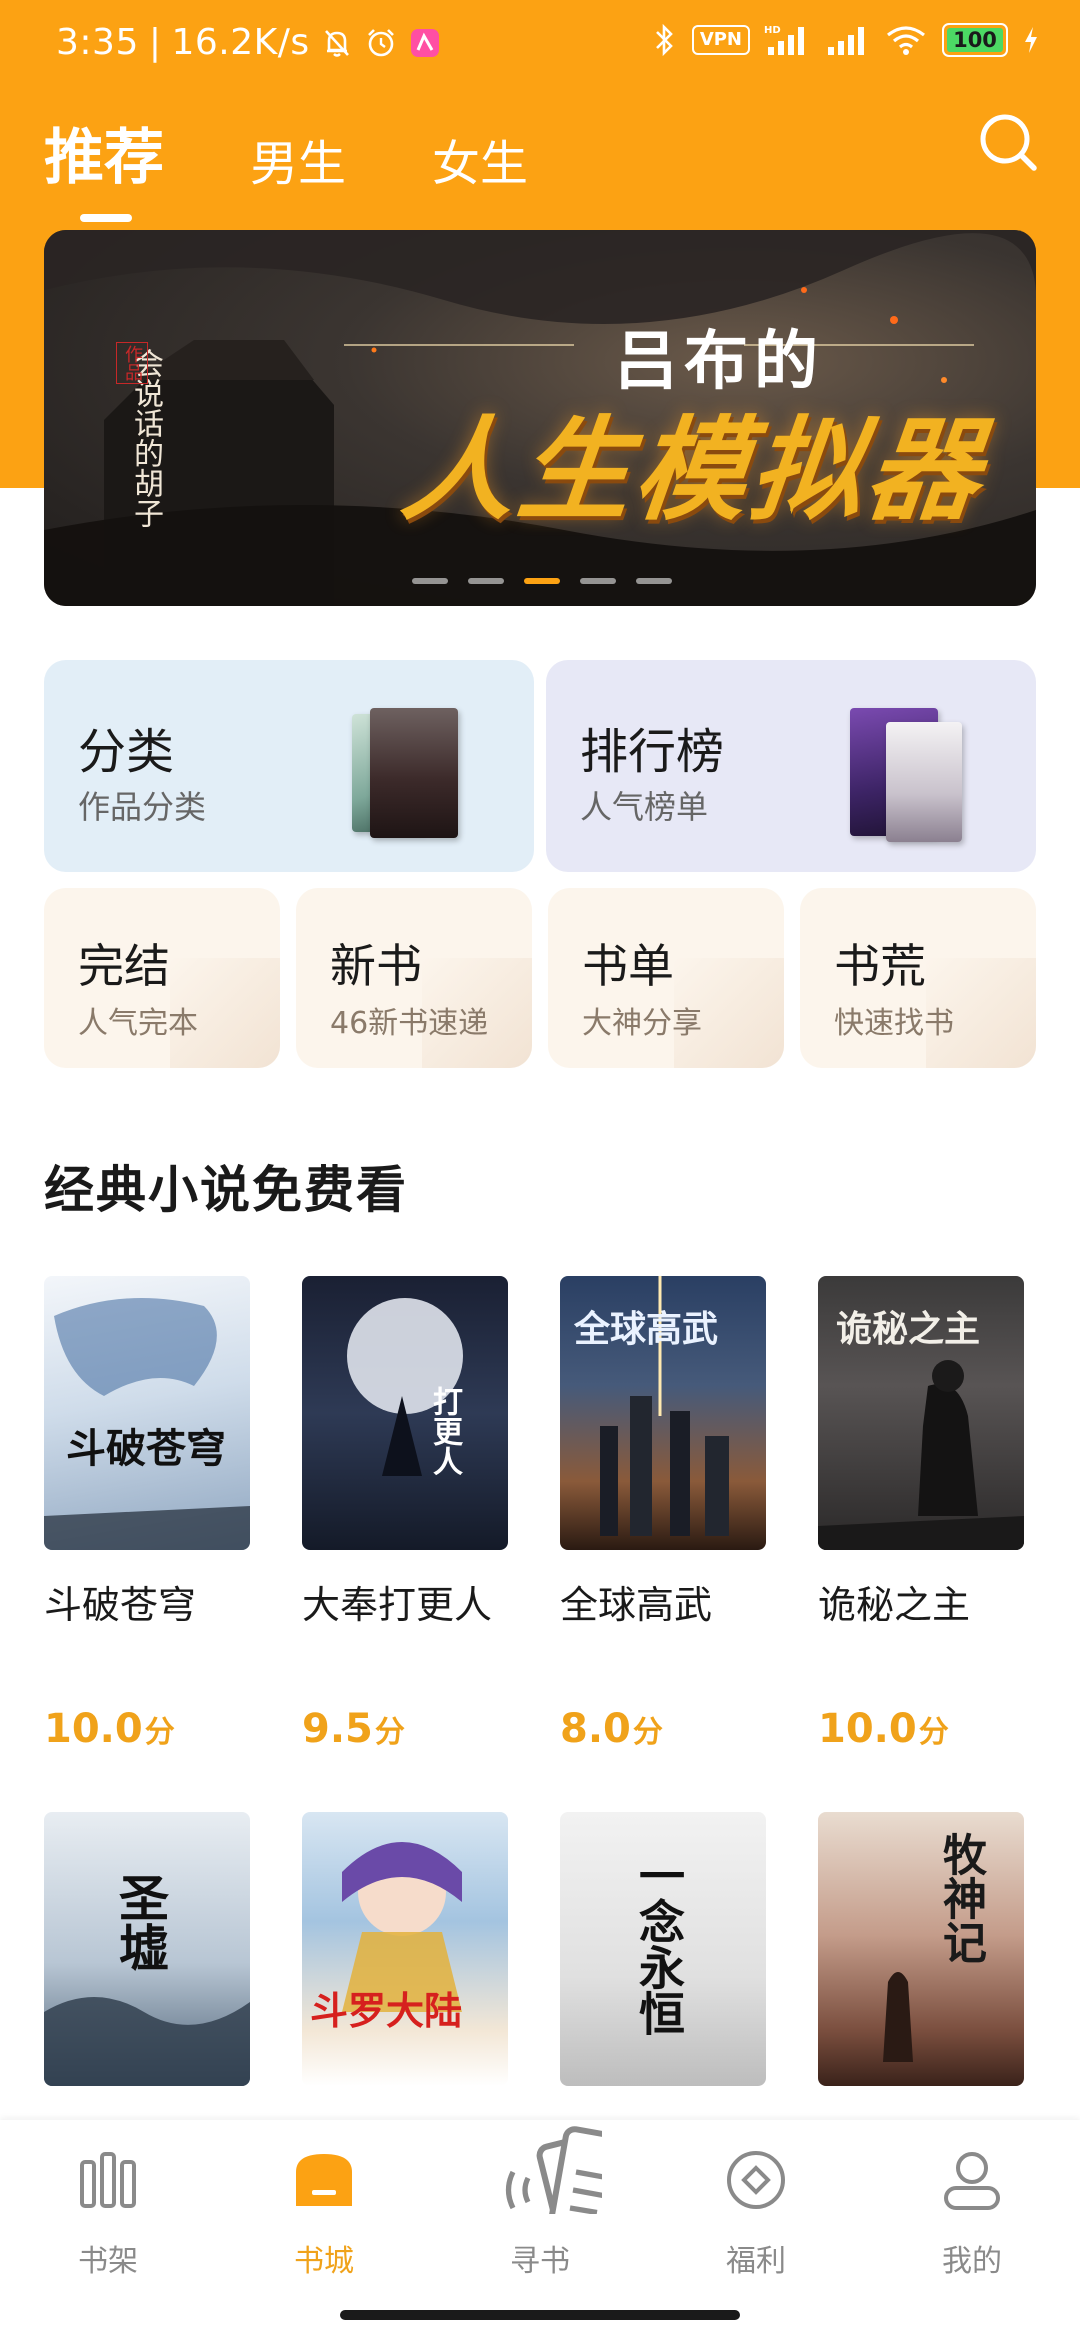 The height and width of the screenshot is (2340, 1080). I want to click on book-cover: 一念永恒, so click(663, 1949).